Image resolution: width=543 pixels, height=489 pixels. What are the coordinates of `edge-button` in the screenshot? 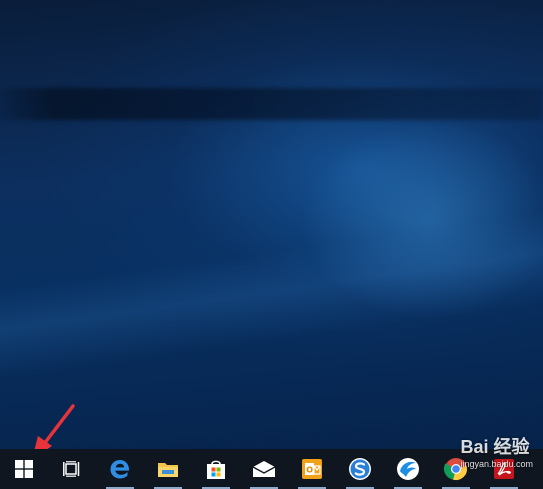 It's located at (120, 469).